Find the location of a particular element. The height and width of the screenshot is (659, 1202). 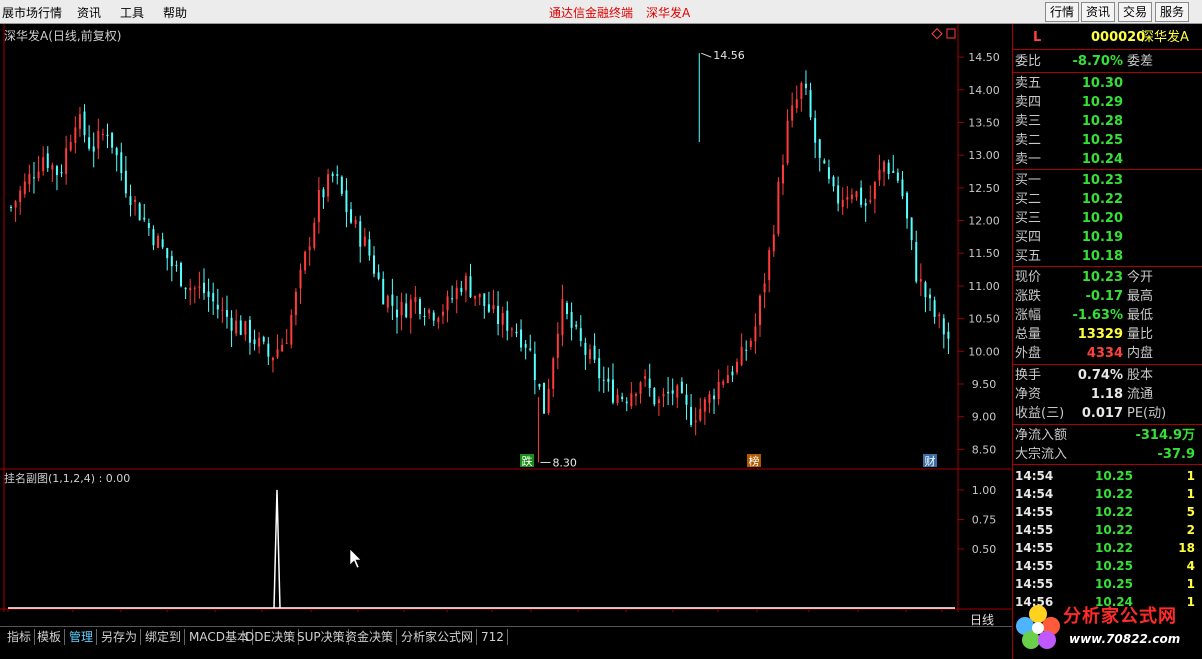

stat-row: 涨跌 -0.17 最高 is located at coordinates (1107, 296).